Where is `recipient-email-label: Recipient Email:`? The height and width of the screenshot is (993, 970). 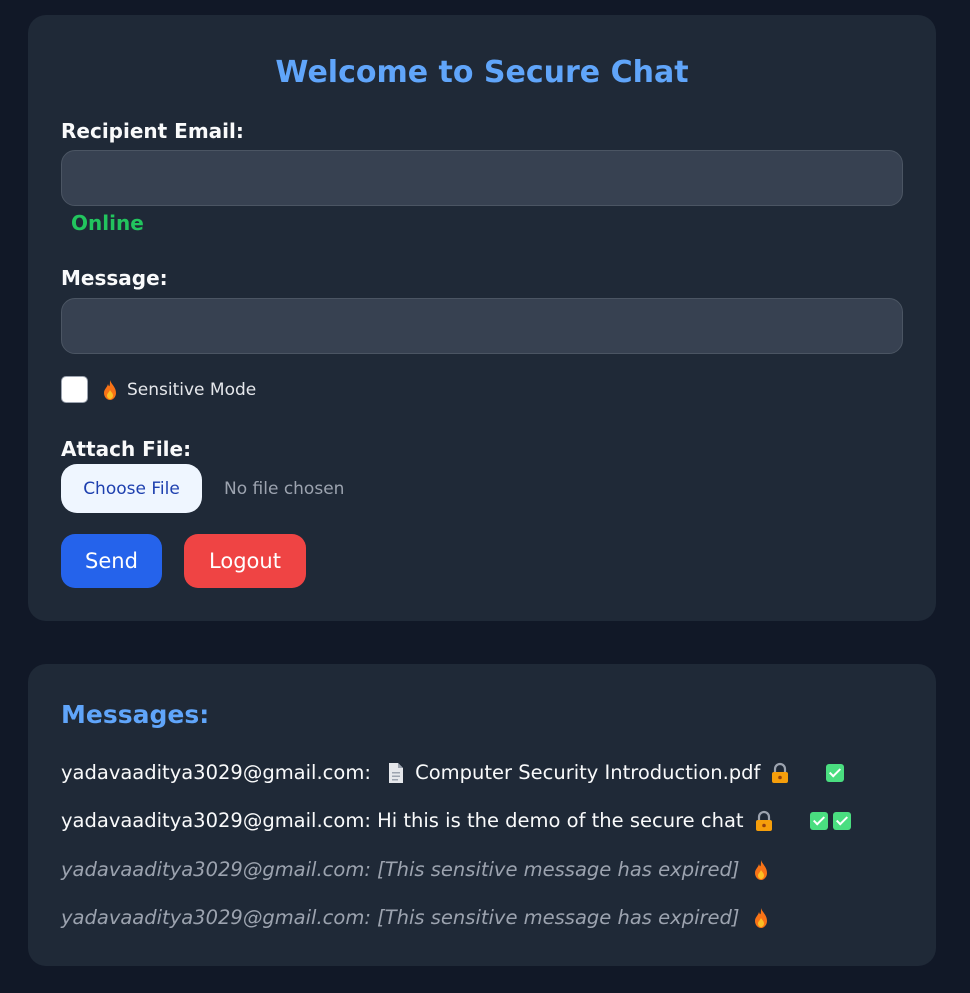 recipient-email-label: Recipient Email: is located at coordinates (152, 131).